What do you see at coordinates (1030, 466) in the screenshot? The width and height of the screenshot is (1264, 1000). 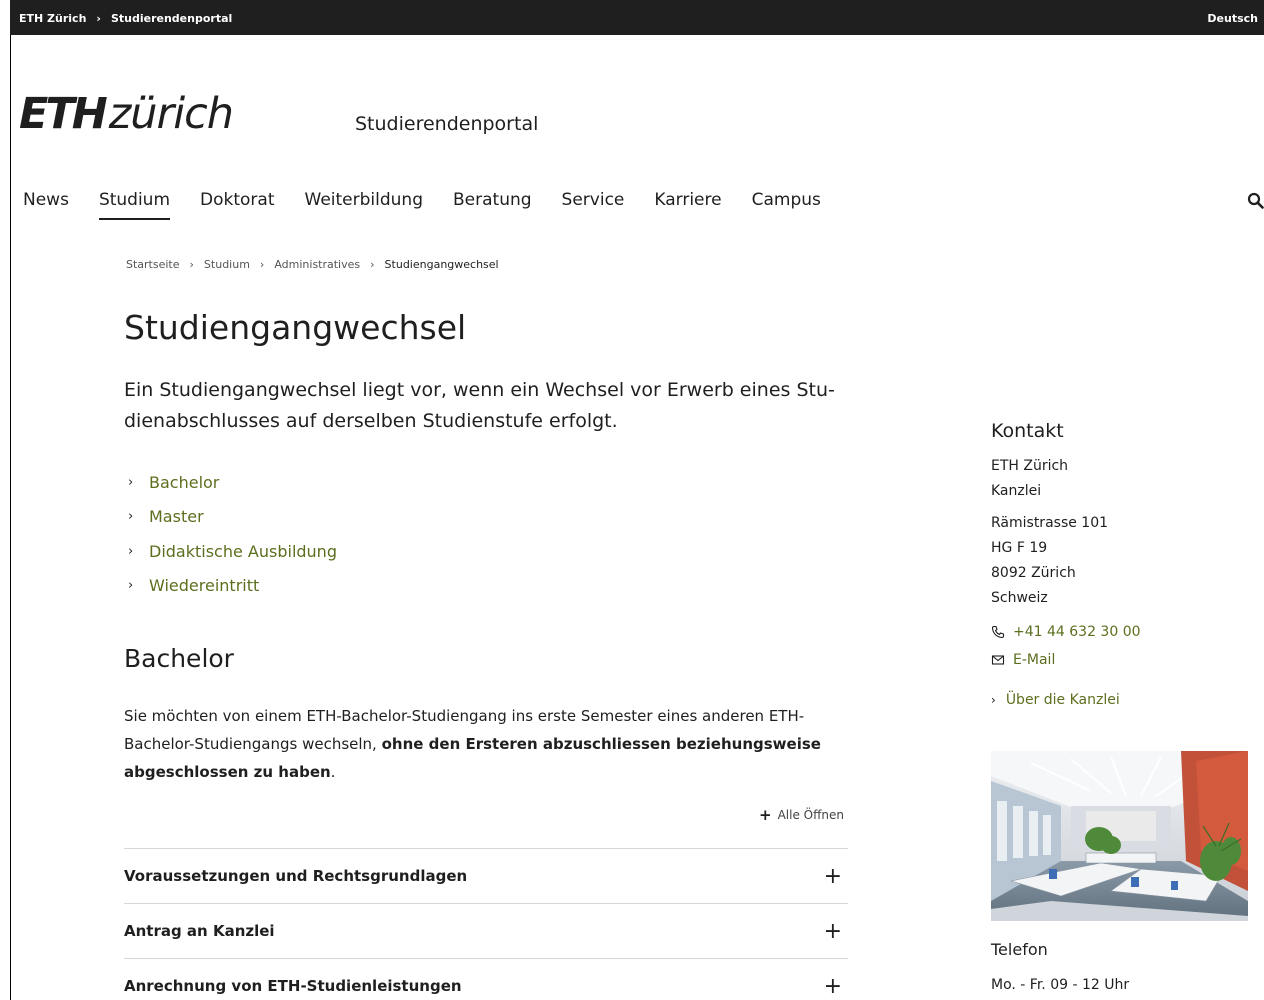 I see `contact-org: ETH Zürich` at bounding box center [1030, 466].